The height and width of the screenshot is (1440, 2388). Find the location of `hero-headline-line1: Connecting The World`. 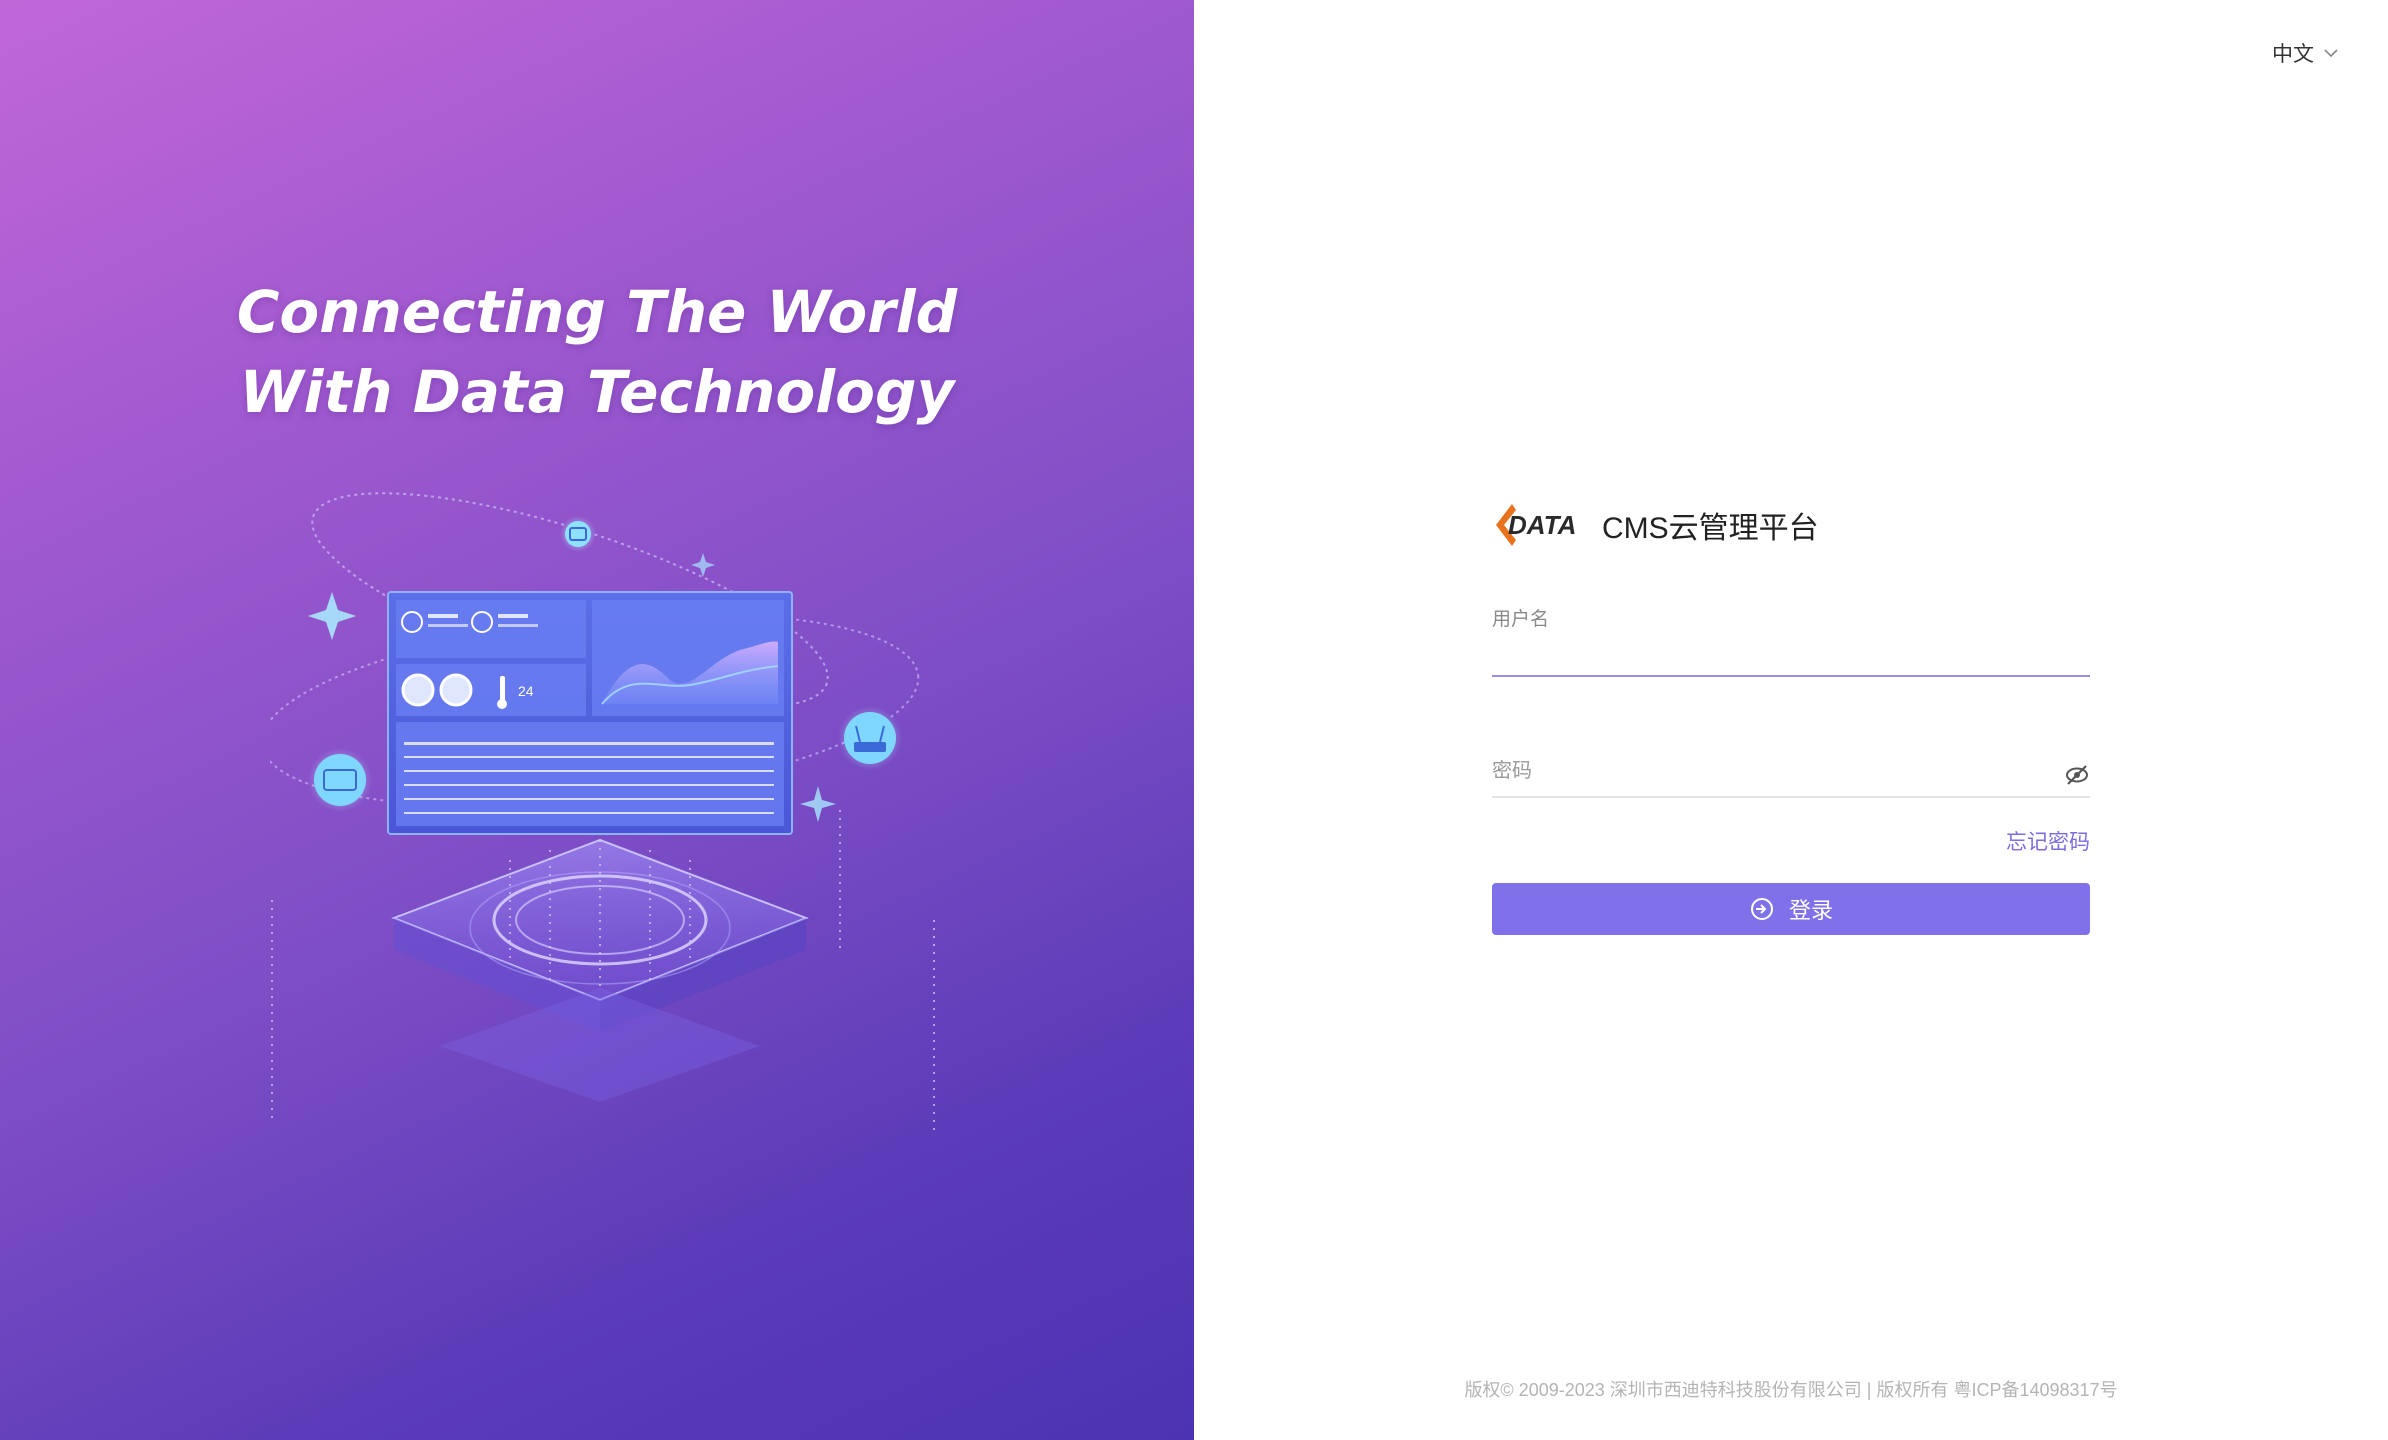

hero-headline-line1: Connecting The World is located at coordinates (597, 312).